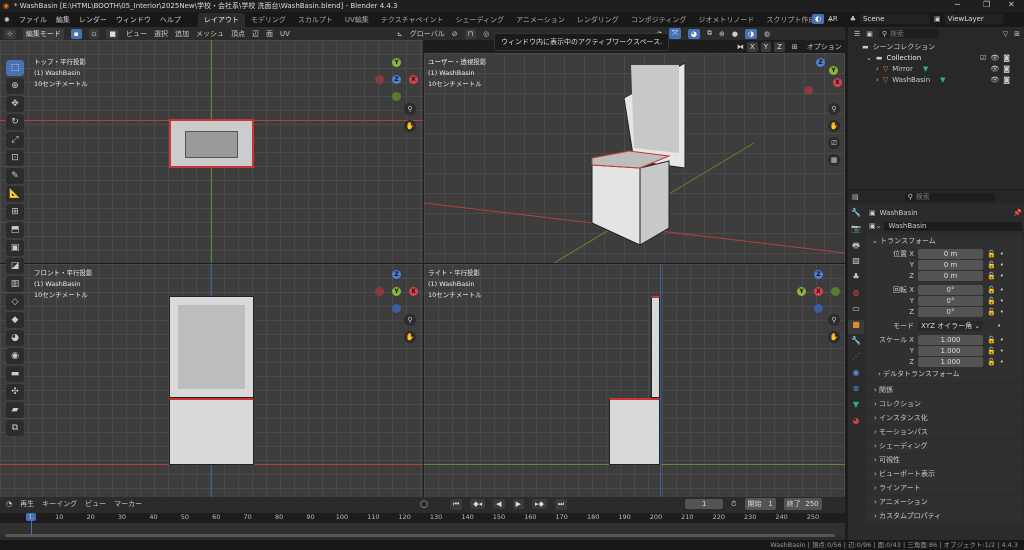 This screenshot has height=550, width=1024. Describe the element at coordinates (944, 241) in the screenshot. I see `transform-panel-header: ⌄ トランスフォーム` at that location.